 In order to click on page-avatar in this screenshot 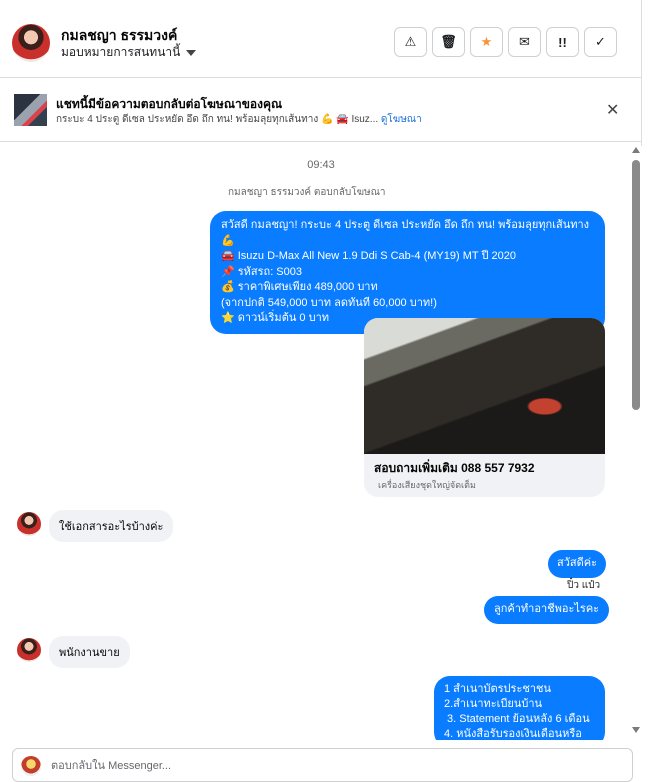, I will do `click(31, 766)`.